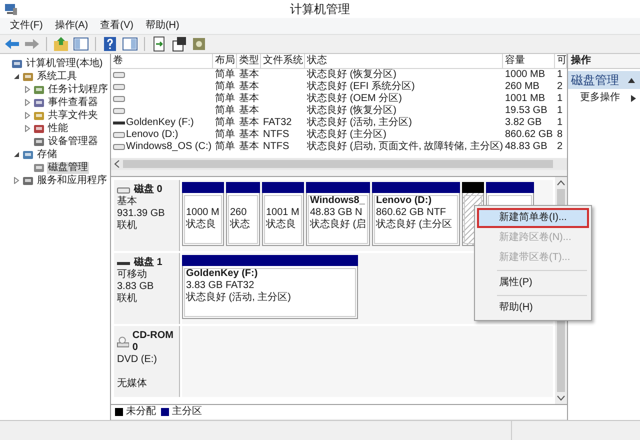 This screenshot has width=640, height=440. I want to click on action-section-title: 磁盘管理, so click(595, 80).